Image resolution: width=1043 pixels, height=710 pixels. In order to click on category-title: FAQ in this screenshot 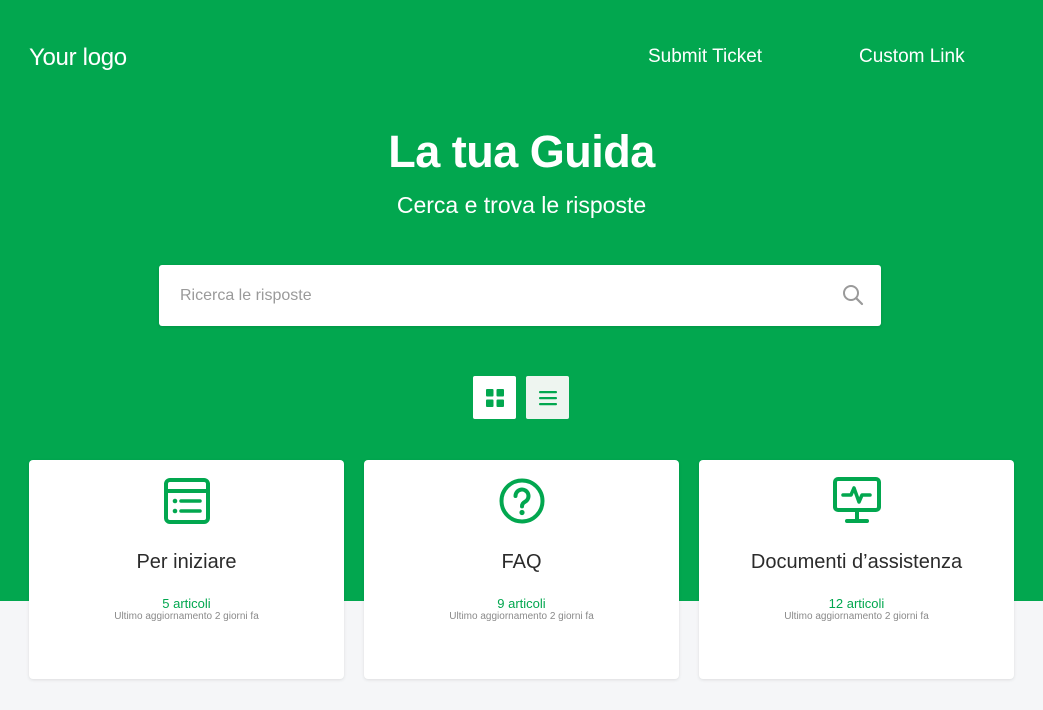, I will do `click(521, 562)`.